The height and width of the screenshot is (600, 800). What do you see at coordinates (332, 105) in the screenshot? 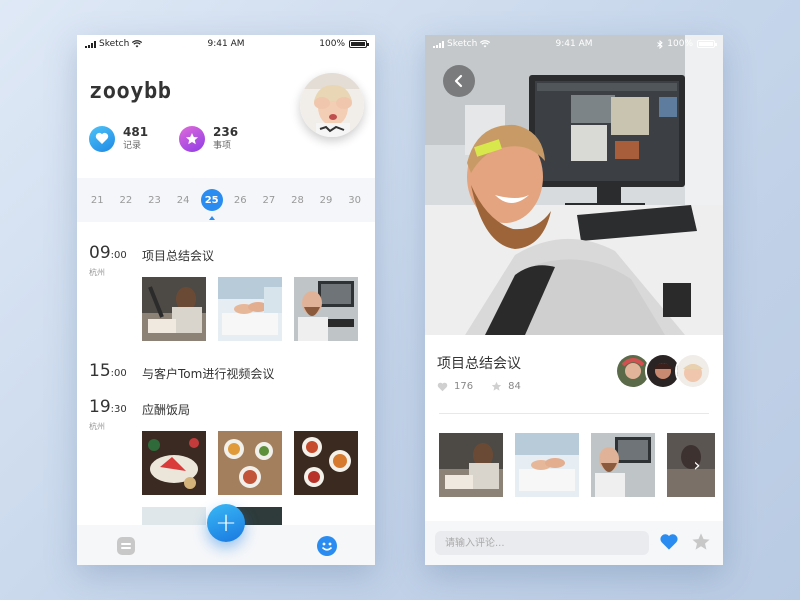
I see `profile-avatar` at bounding box center [332, 105].